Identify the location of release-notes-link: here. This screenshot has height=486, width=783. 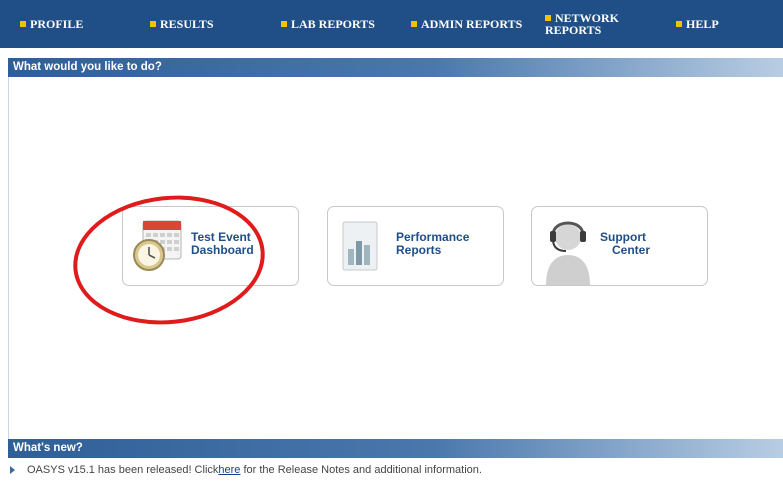
(229, 470).